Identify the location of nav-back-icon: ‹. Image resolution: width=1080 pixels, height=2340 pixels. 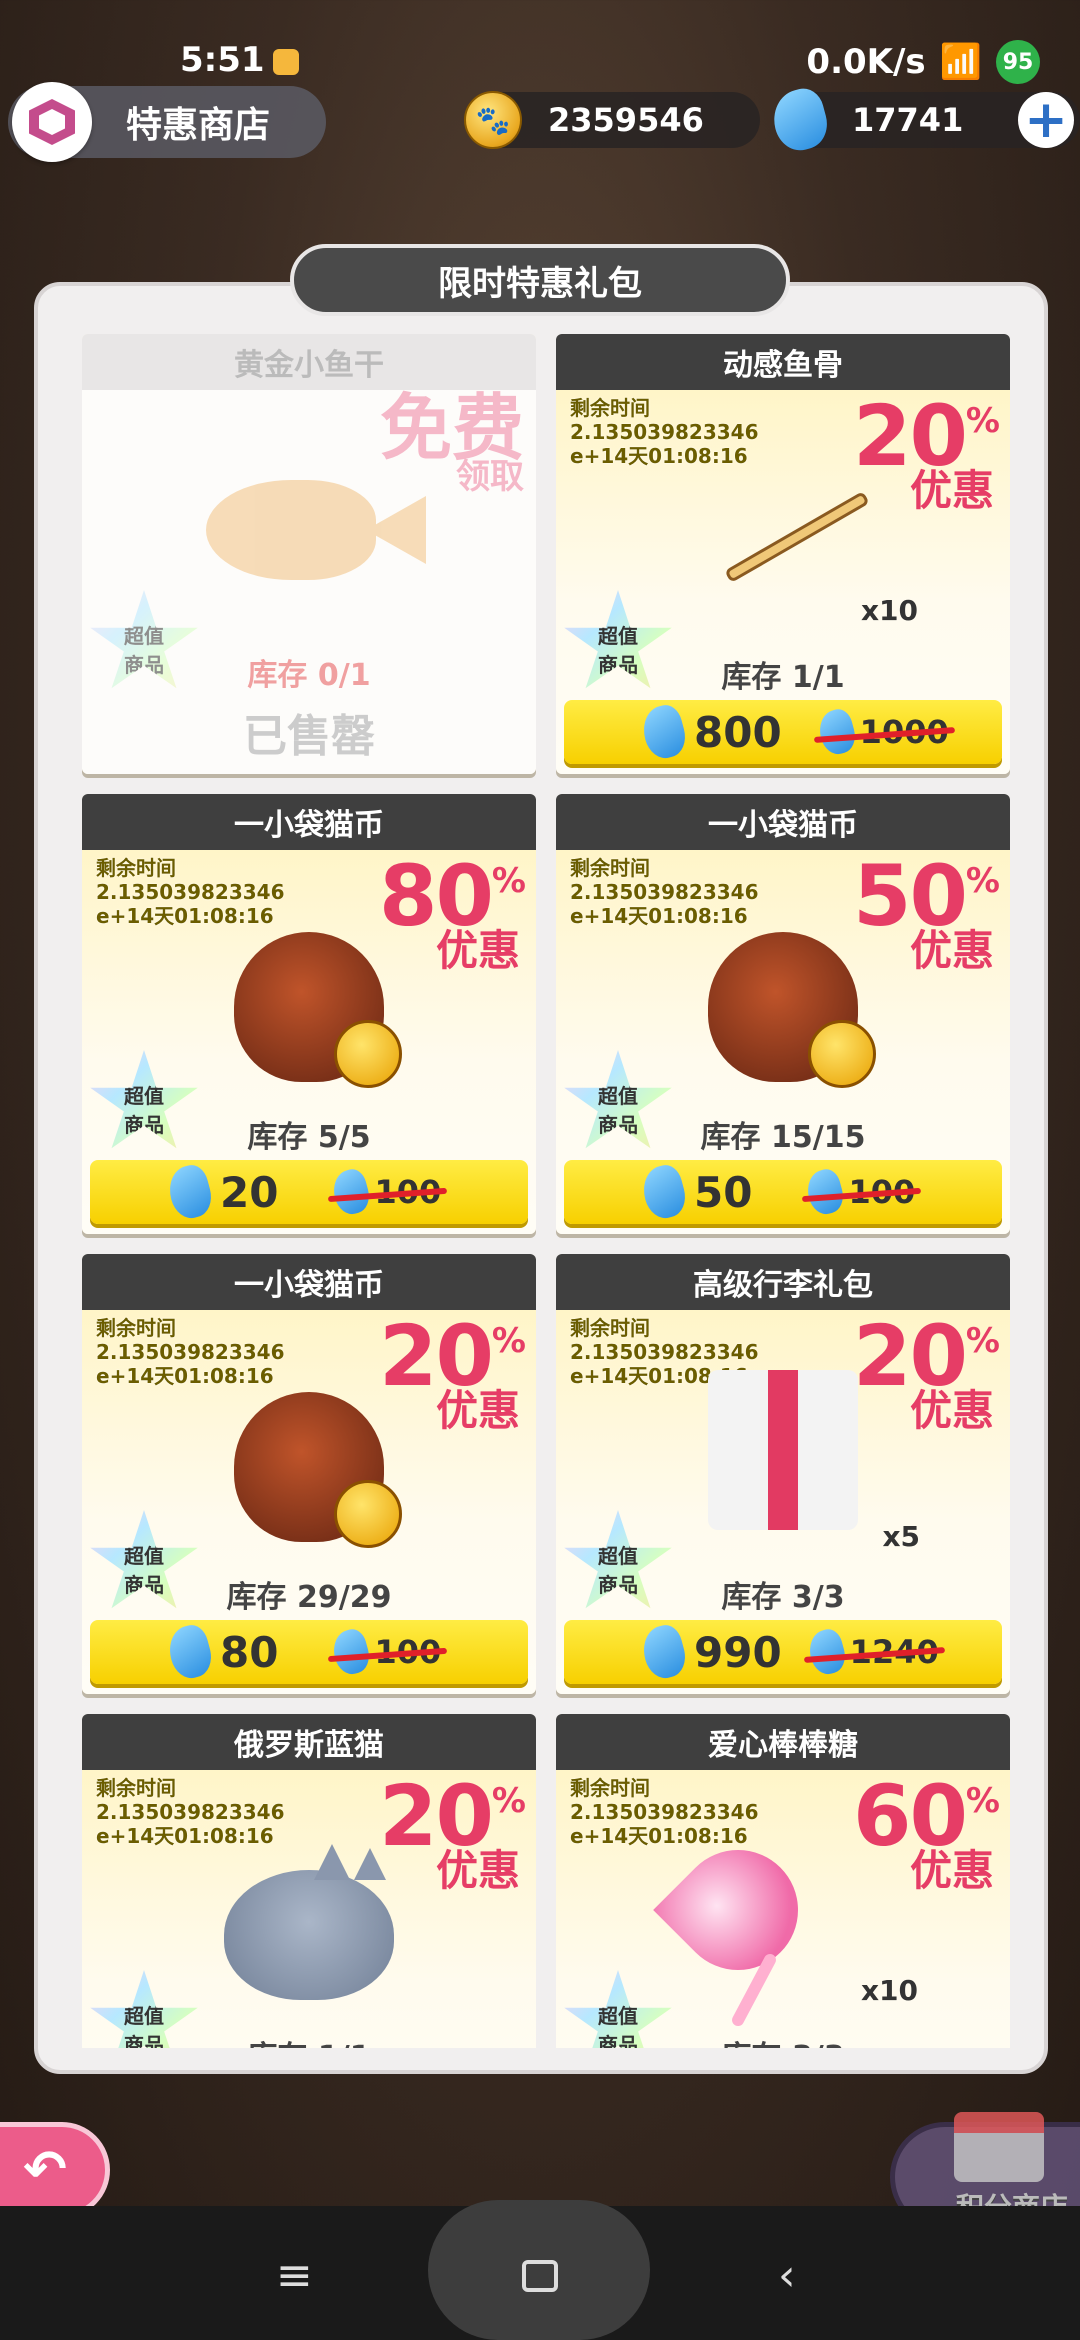
(787, 2275).